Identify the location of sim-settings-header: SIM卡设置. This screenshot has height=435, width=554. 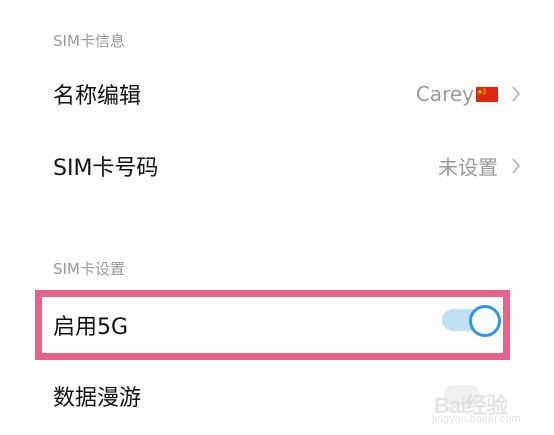
(89, 269).